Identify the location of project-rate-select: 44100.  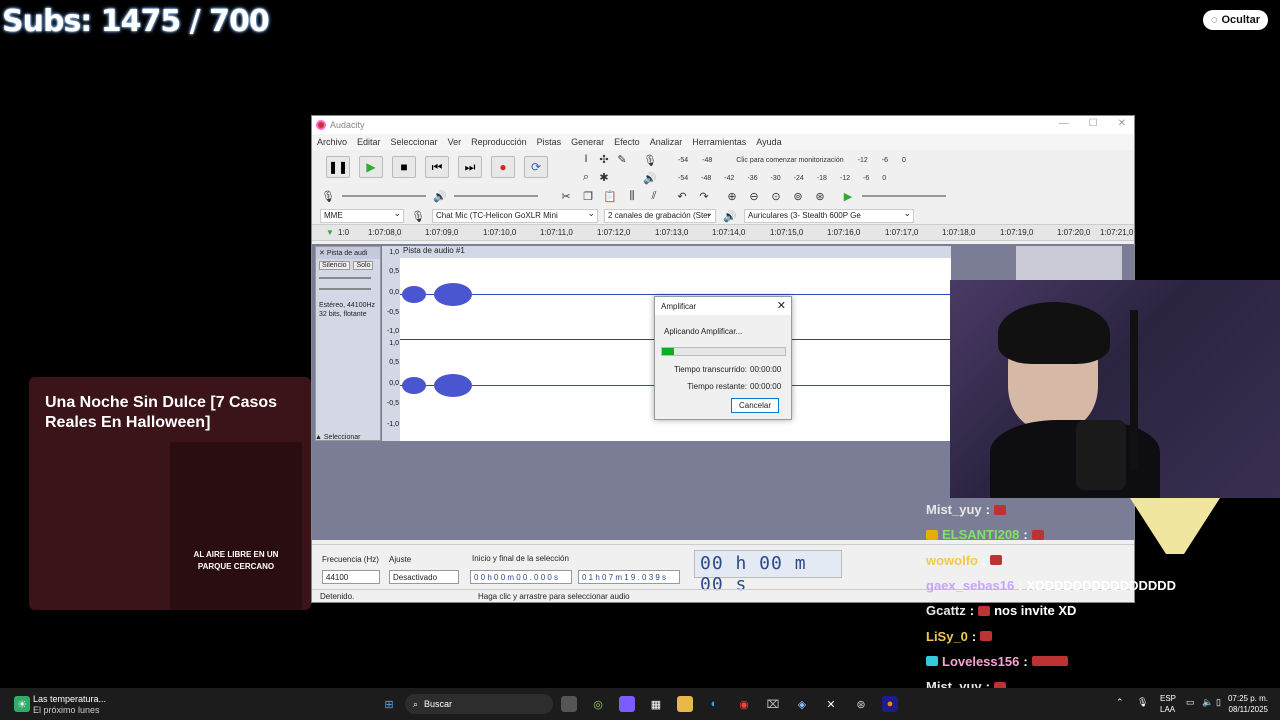
(351, 577).